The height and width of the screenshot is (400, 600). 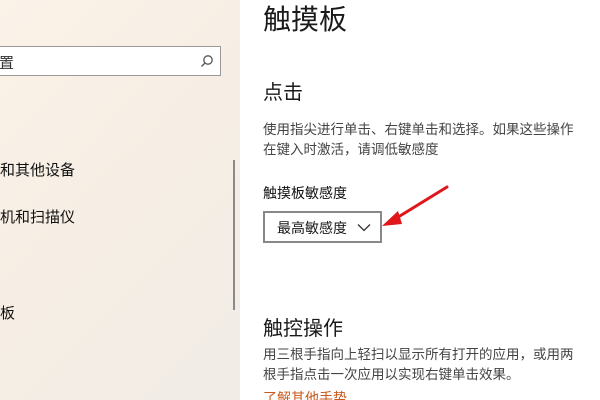 I want to click on search-icon, so click(x=207, y=61).